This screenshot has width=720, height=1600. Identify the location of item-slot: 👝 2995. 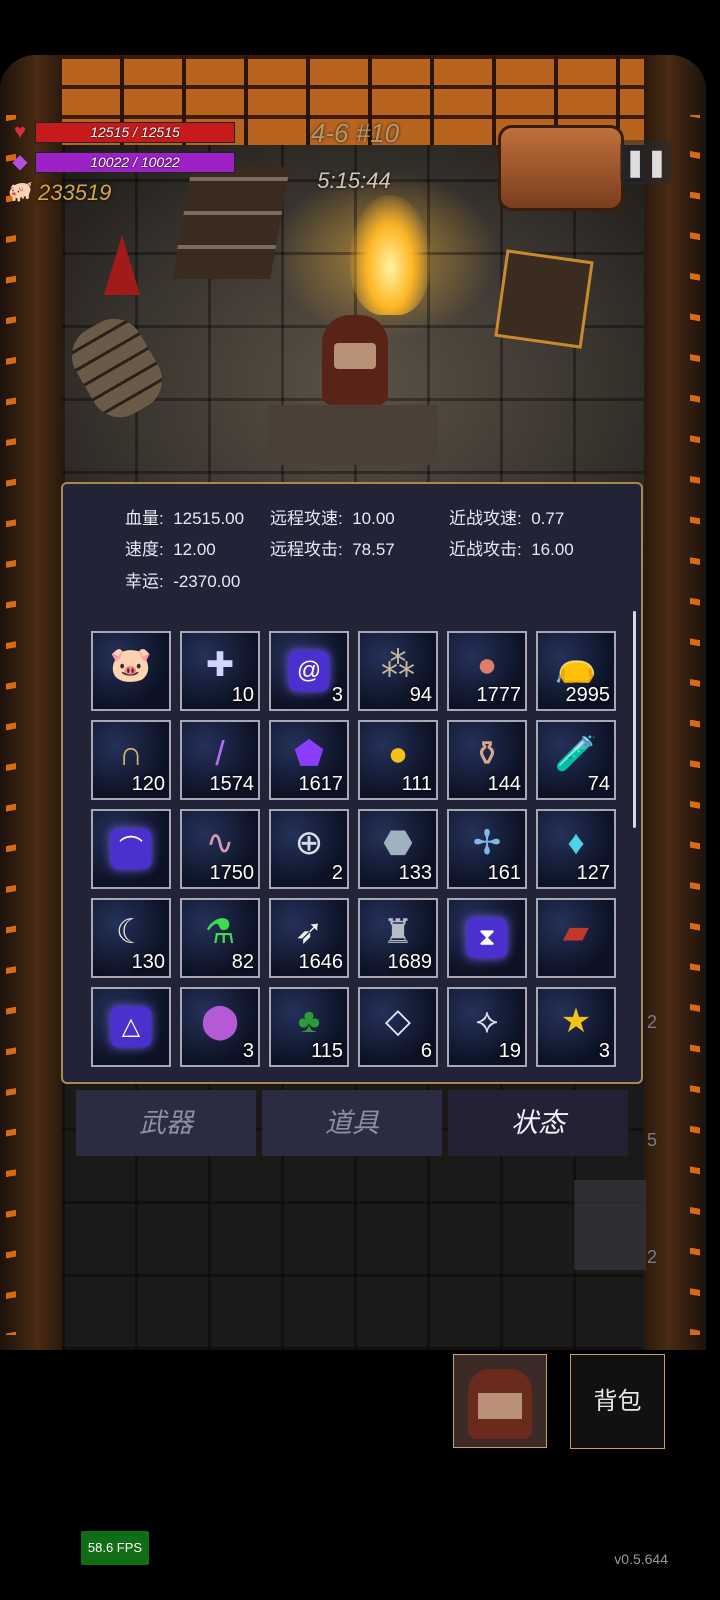
(576, 671).